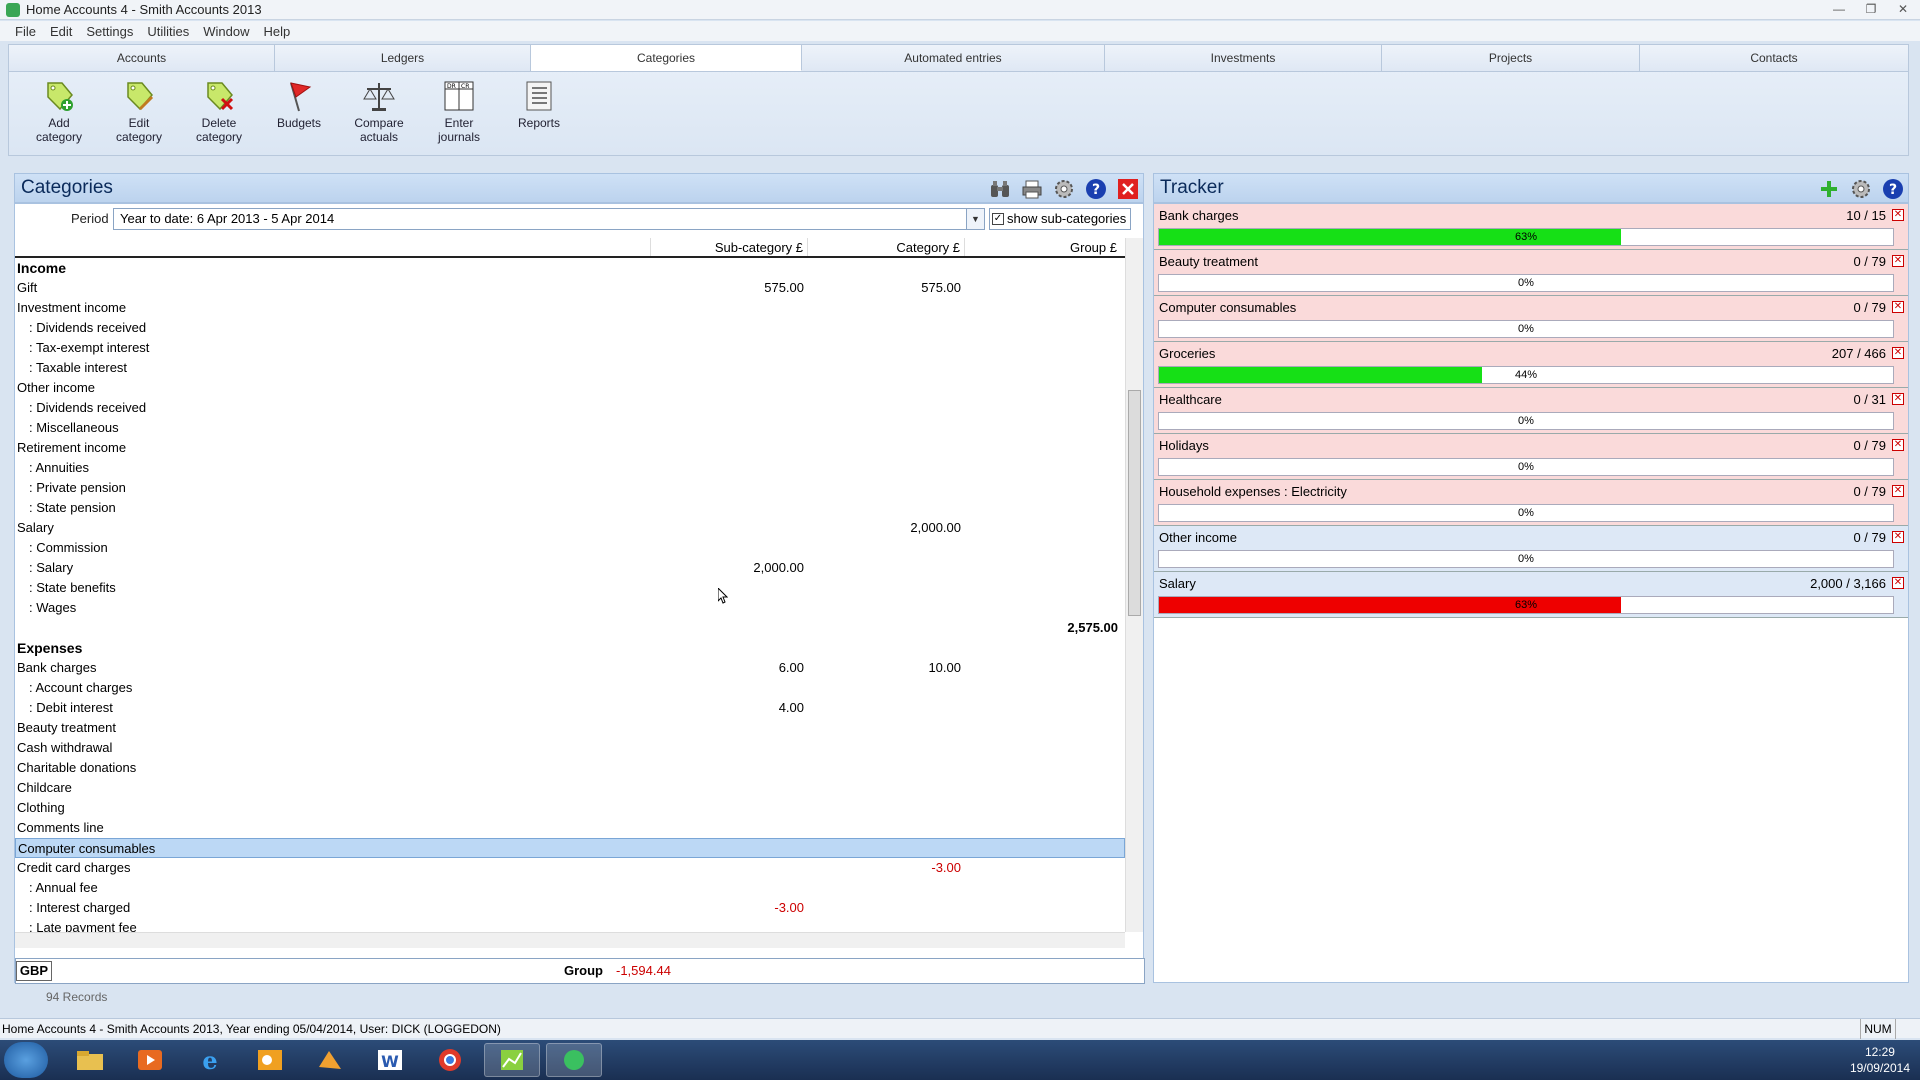 This screenshot has height=1080, width=1920. What do you see at coordinates (570, 608) in the screenshot?
I see `table-row: : Wages` at bounding box center [570, 608].